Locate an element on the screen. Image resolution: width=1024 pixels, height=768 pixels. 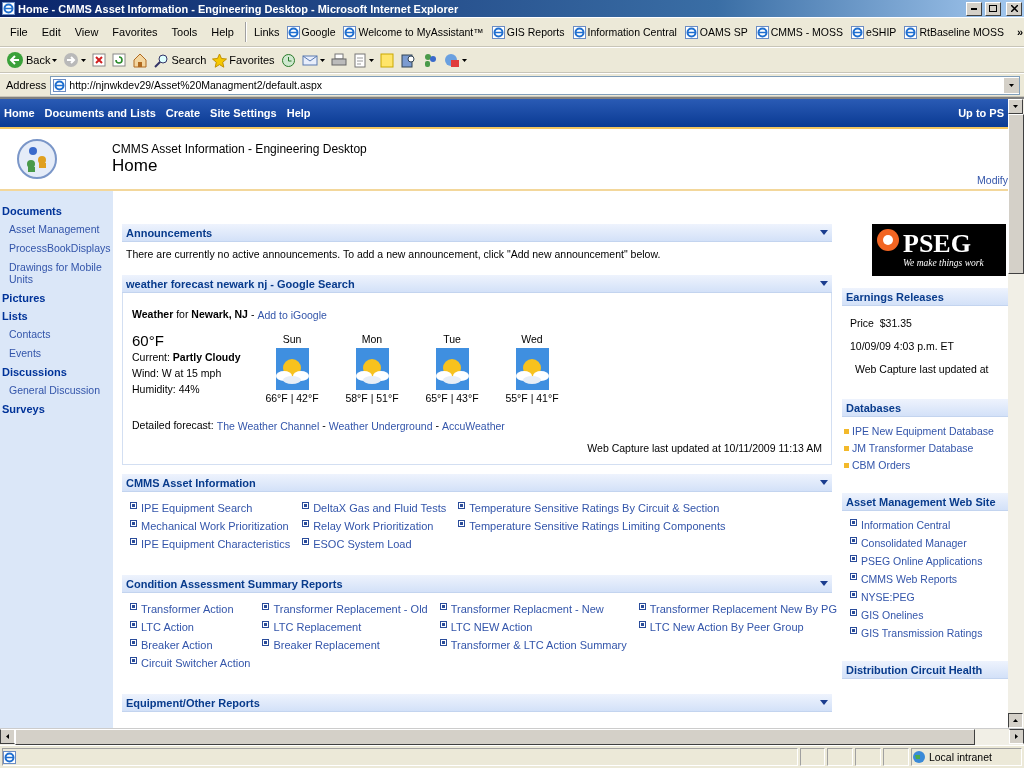
favorite-link: GIS Reports is located at coordinates (528, 32).